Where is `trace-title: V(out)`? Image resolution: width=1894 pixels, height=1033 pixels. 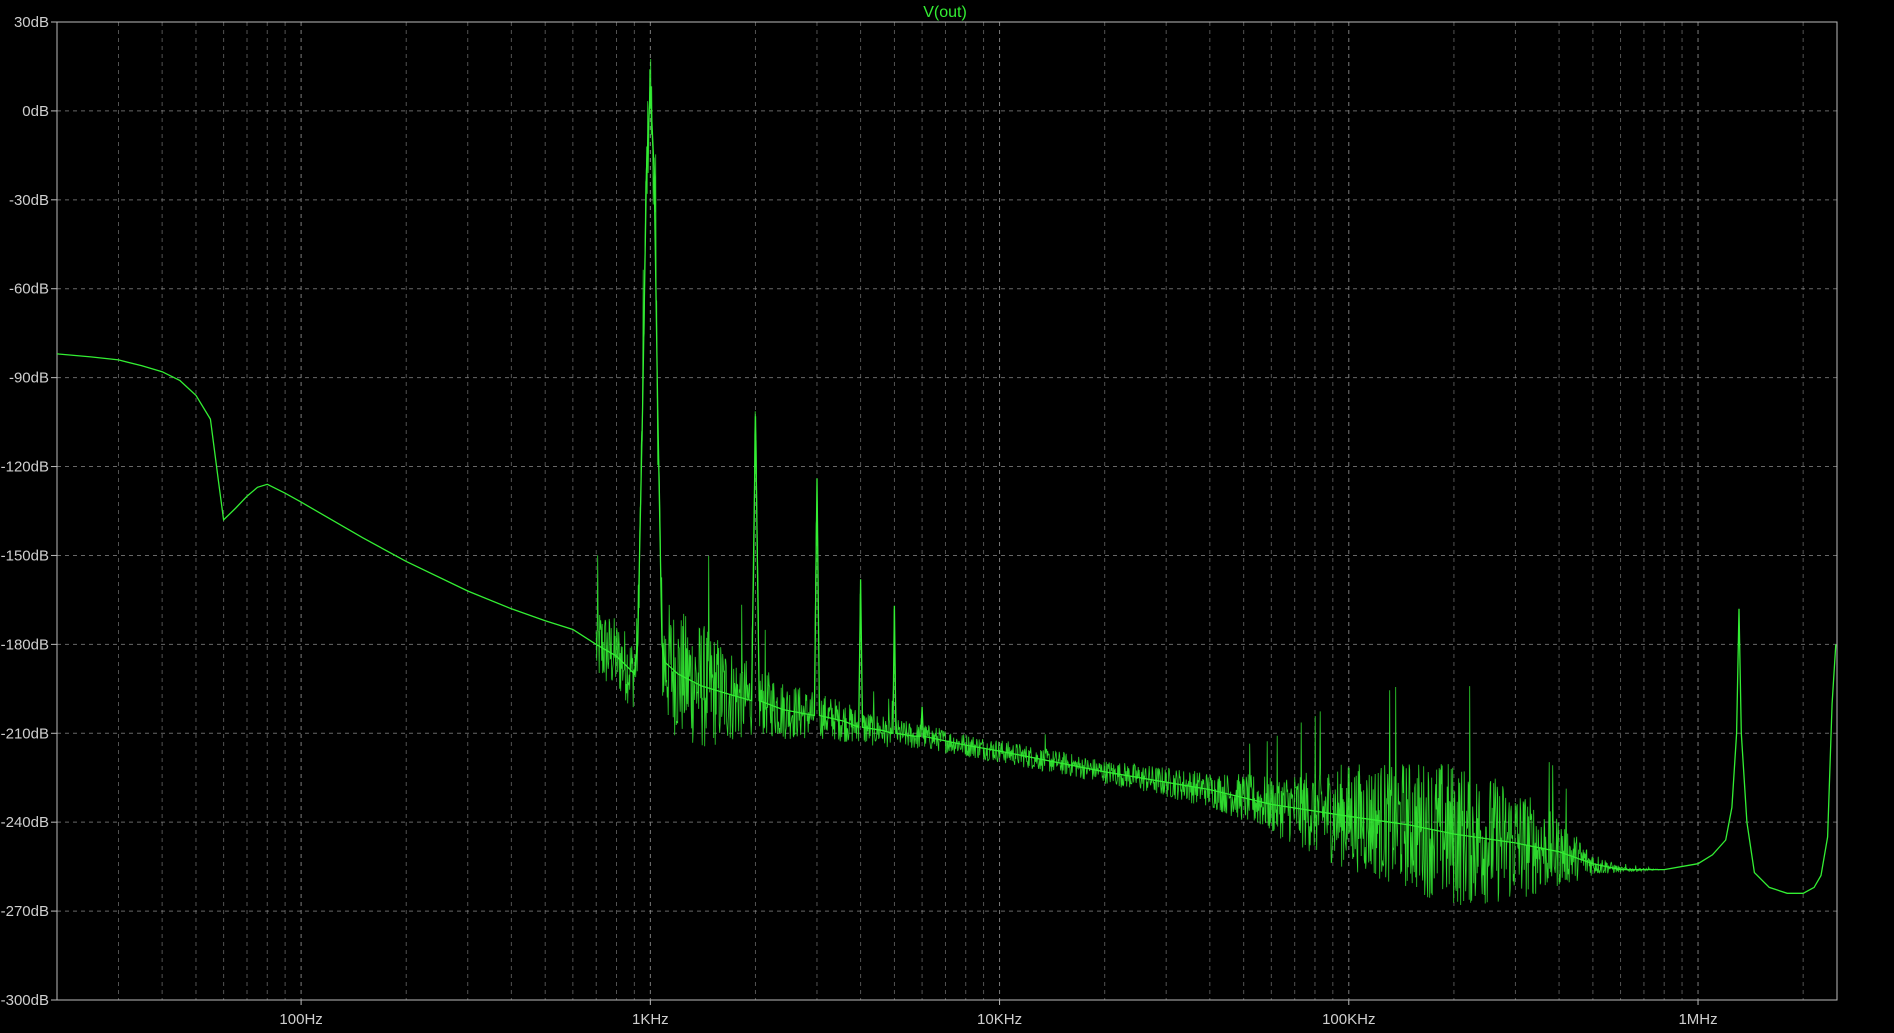 trace-title: V(out) is located at coordinates (945, 12).